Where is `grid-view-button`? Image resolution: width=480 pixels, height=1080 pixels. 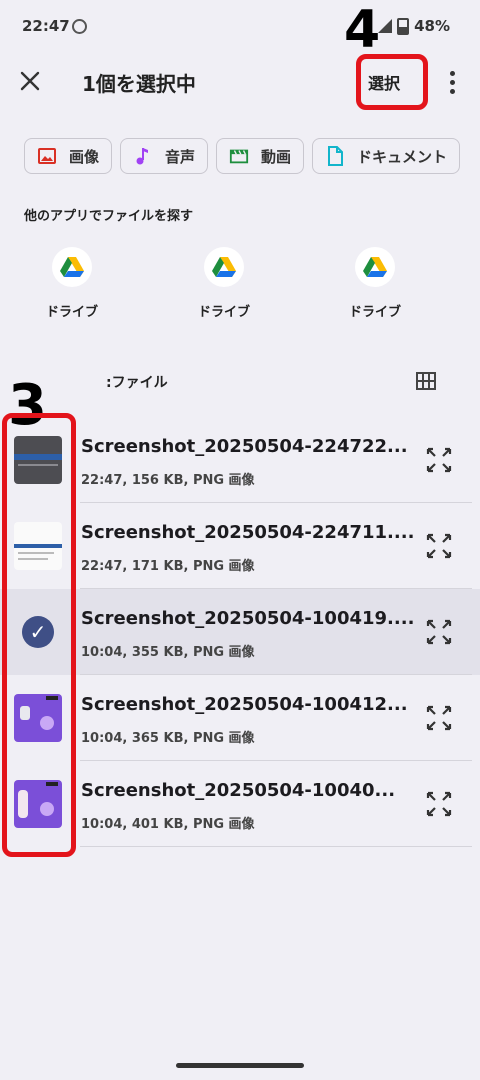 grid-view-button is located at coordinates (426, 381).